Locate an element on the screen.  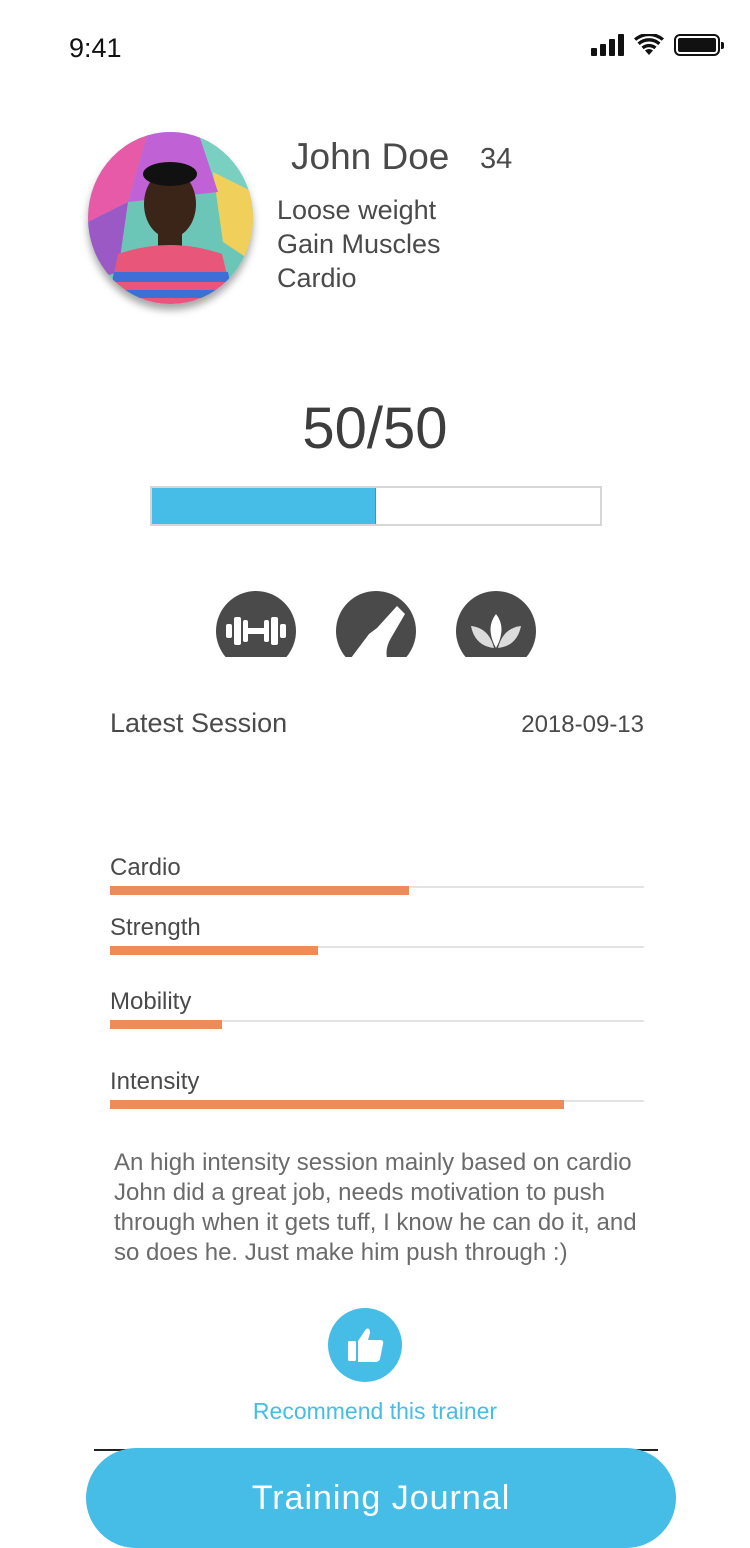
metric-label: Cardio is located at coordinates (145, 867).